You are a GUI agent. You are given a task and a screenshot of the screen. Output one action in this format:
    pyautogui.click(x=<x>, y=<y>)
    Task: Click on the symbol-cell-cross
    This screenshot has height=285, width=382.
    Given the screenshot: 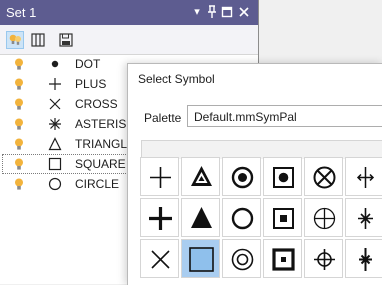 What is the action you would take?
    pyautogui.click(x=159, y=258)
    